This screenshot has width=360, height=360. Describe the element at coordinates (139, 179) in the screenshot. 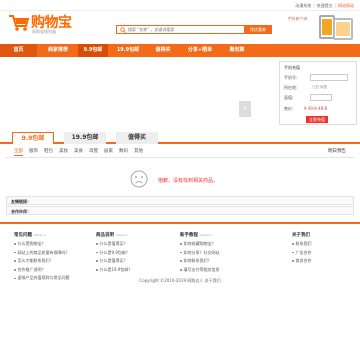

I see `sad-face-icon` at that location.